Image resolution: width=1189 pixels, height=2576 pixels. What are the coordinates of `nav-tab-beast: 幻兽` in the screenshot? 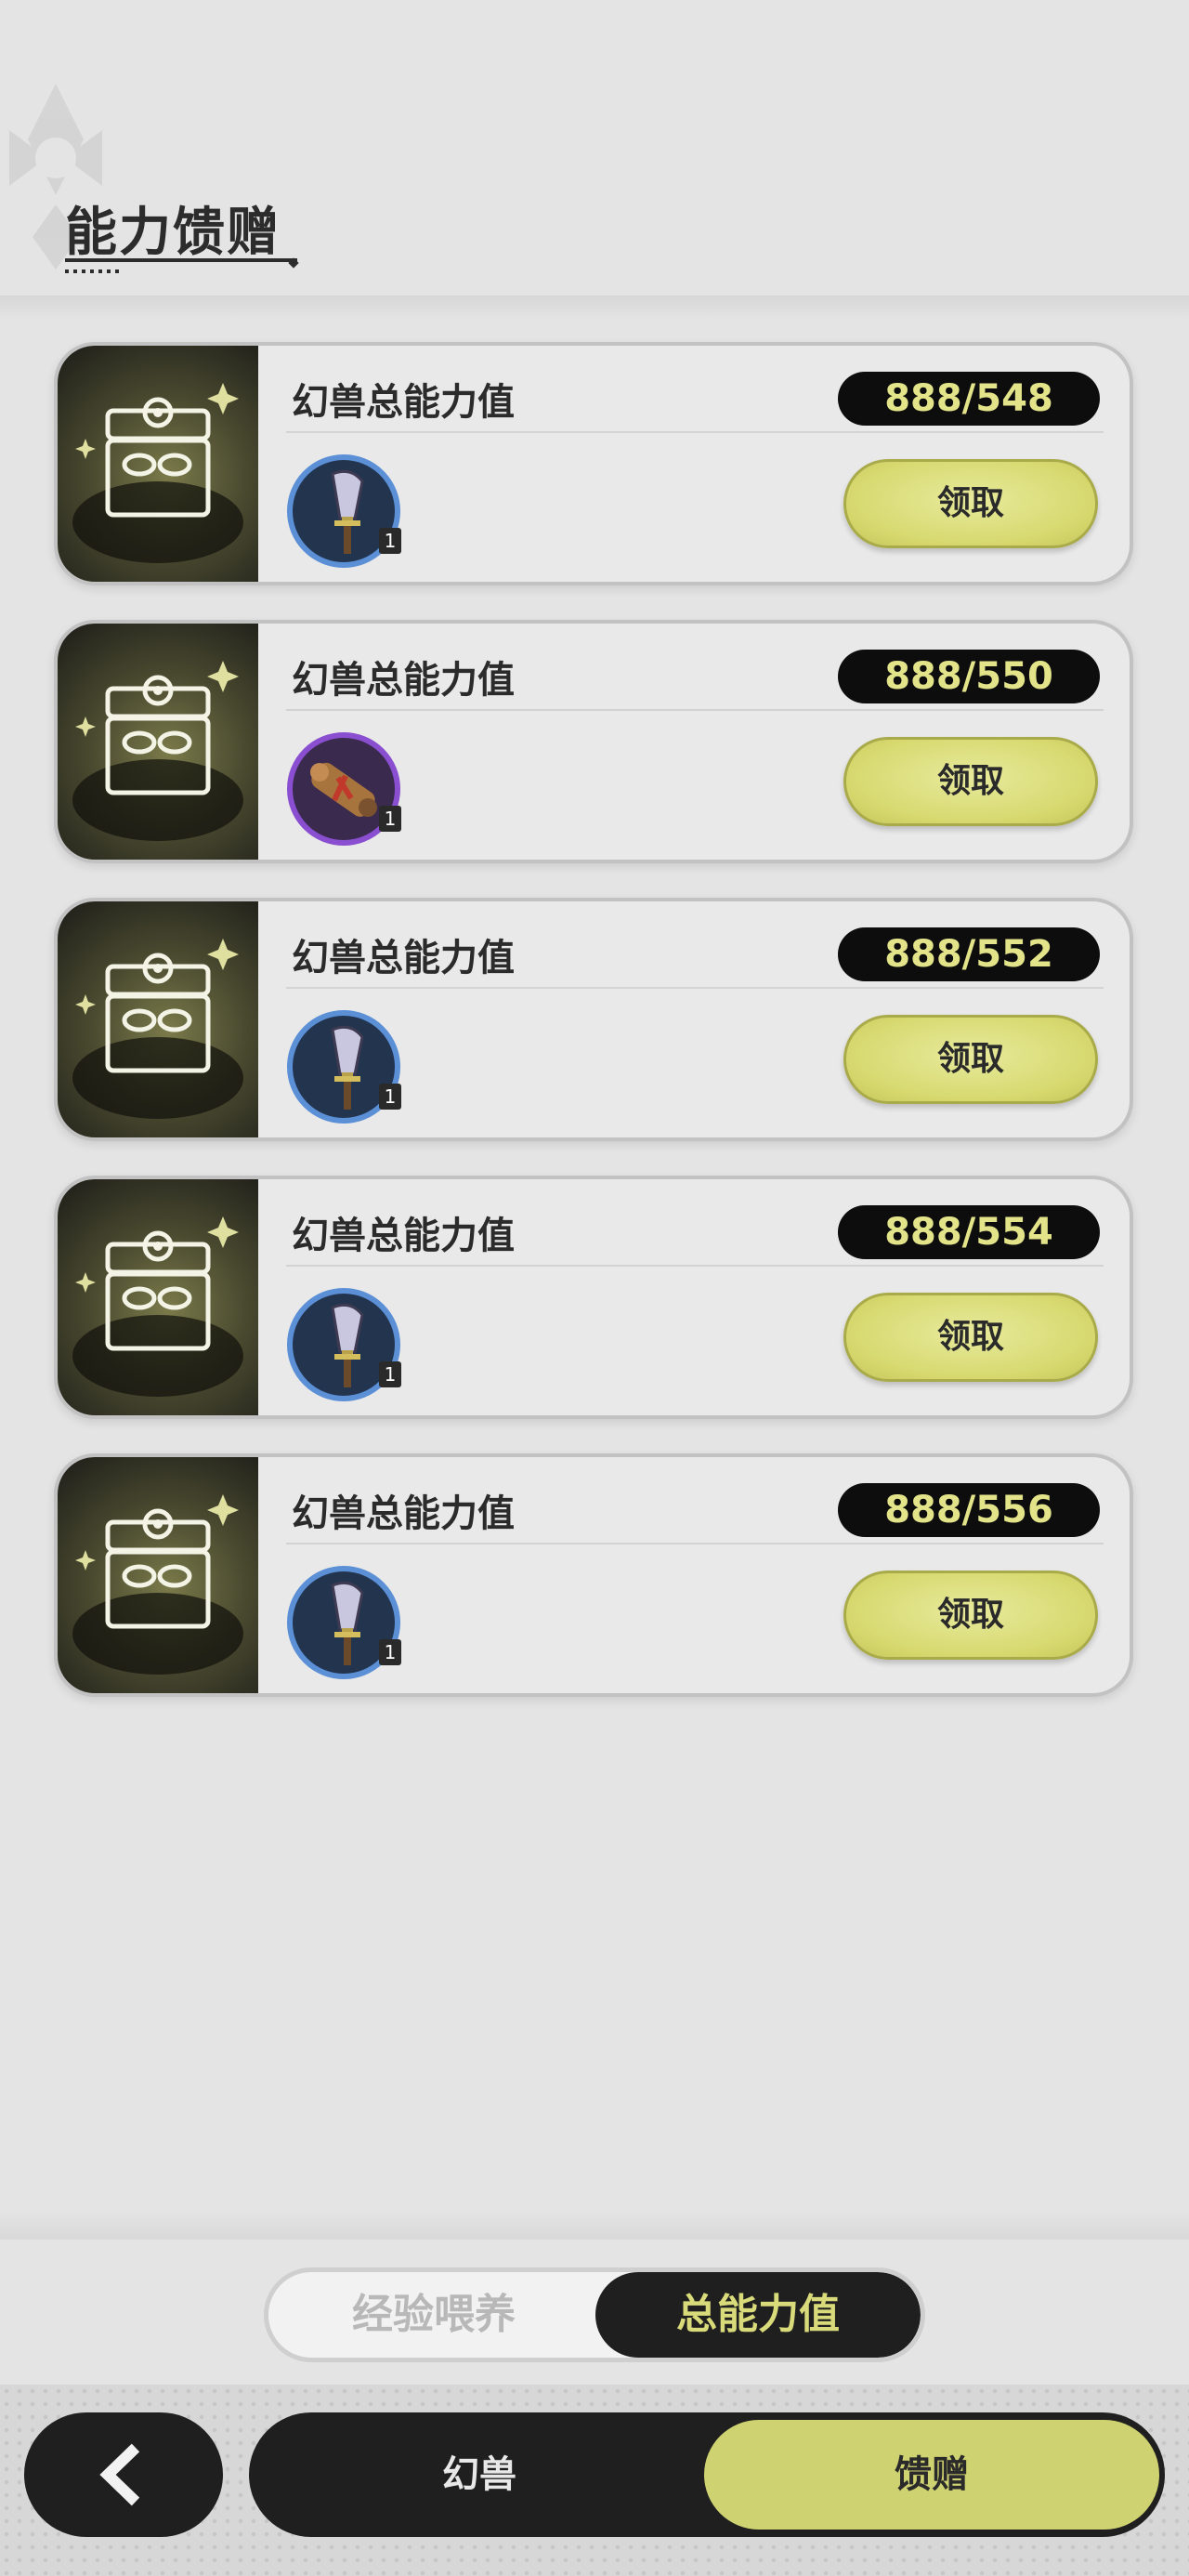 It's located at (479, 2474).